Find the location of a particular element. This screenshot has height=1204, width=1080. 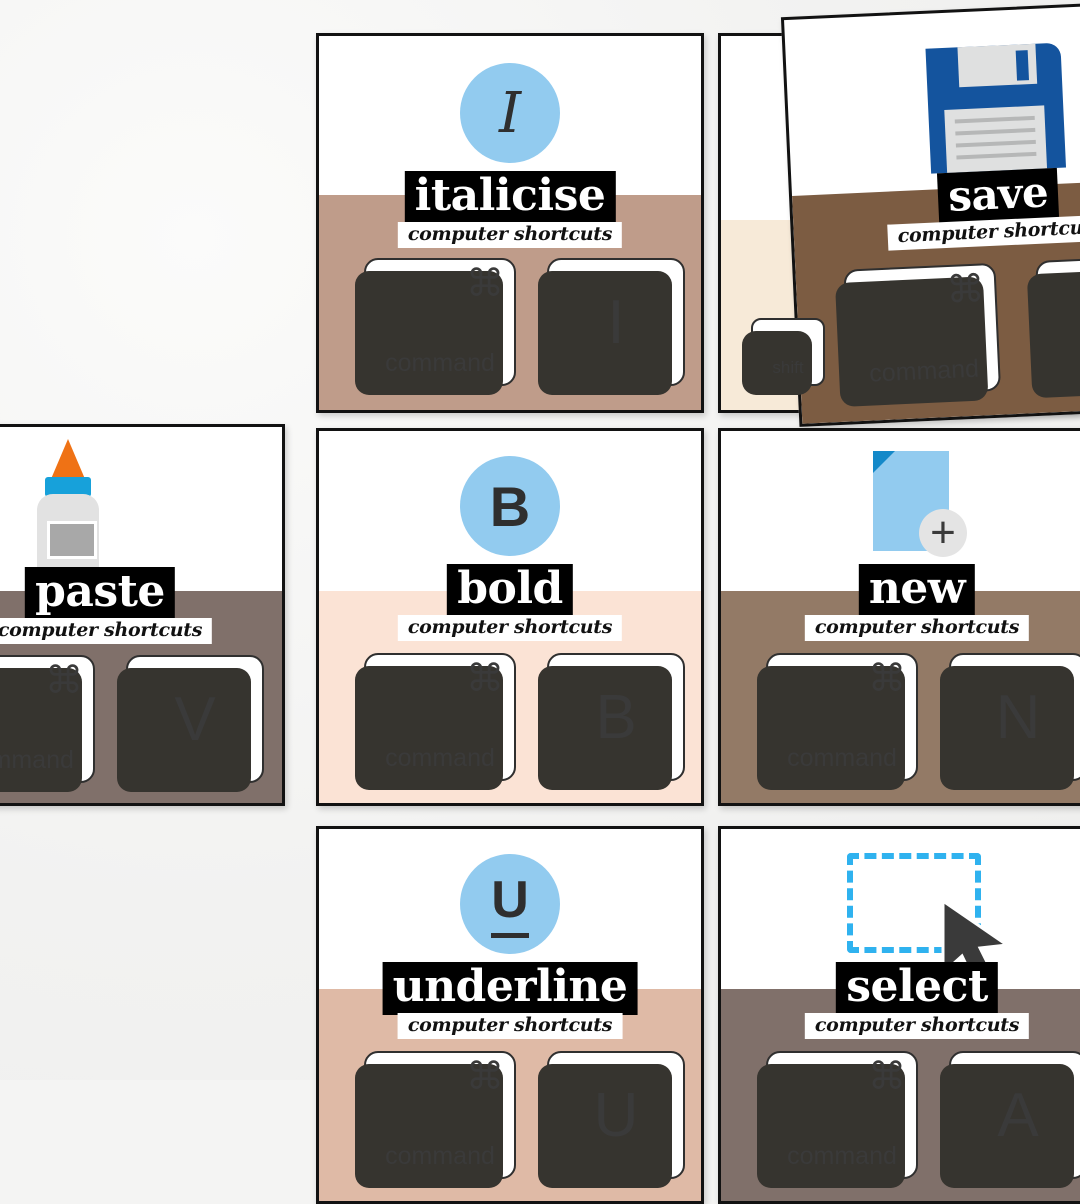

card-save: save computer shortcuts ⌘ command S is located at coordinates (930, 213).